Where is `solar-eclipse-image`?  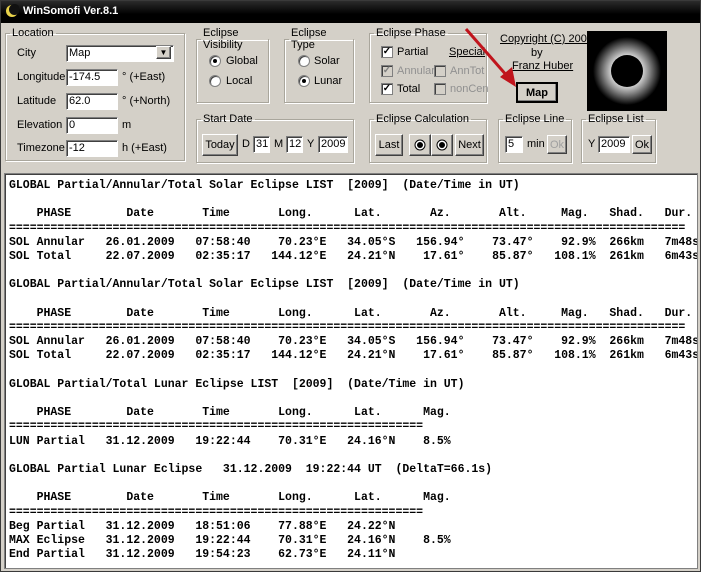 solar-eclipse-image is located at coordinates (627, 71).